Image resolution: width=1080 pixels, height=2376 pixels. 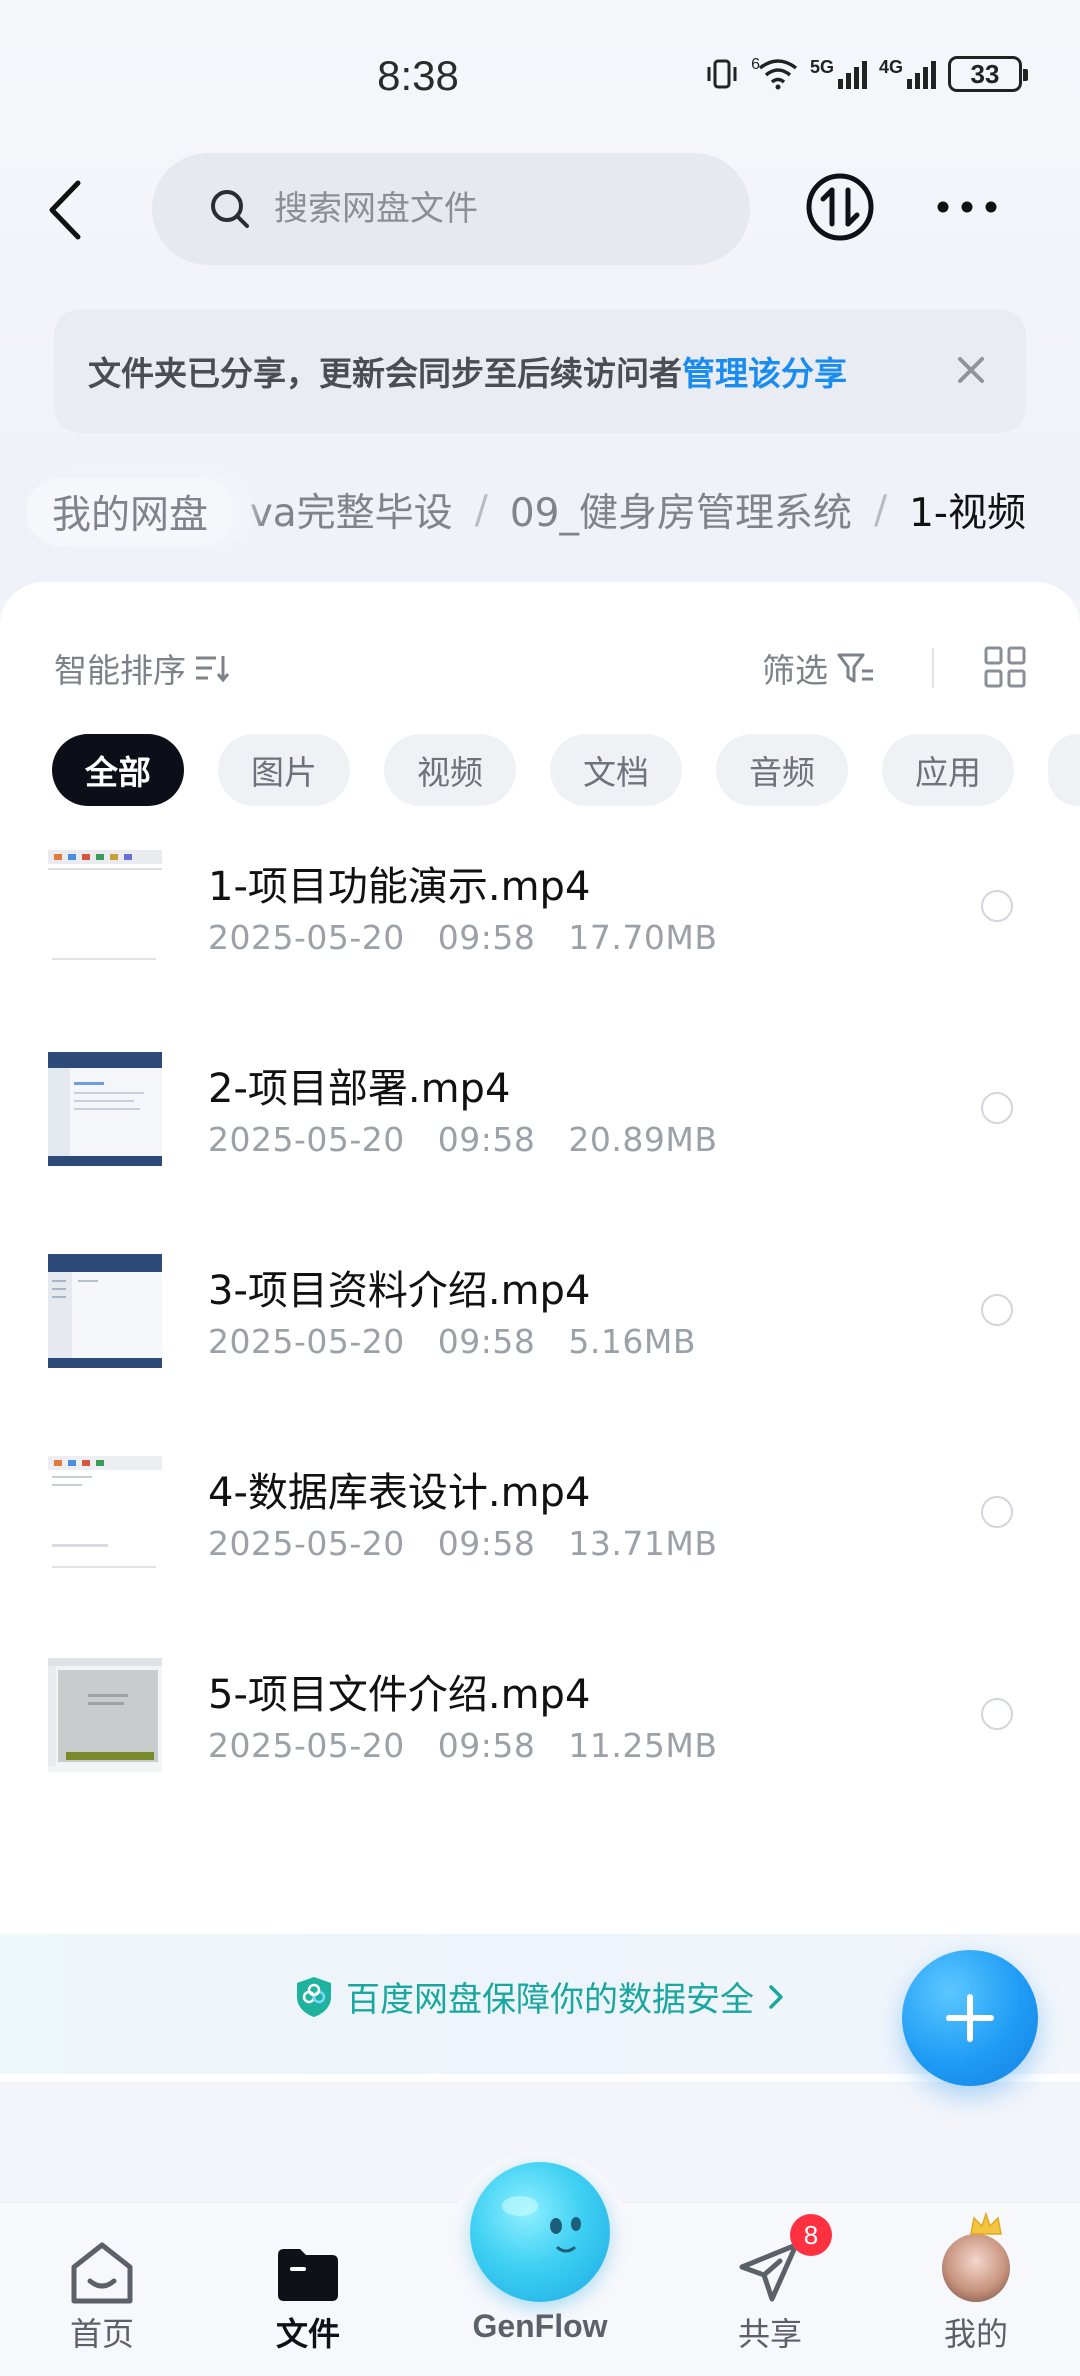 What do you see at coordinates (764, 371) in the screenshot?
I see `manage-share-link: 管理该分享` at bounding box center [764, 371].